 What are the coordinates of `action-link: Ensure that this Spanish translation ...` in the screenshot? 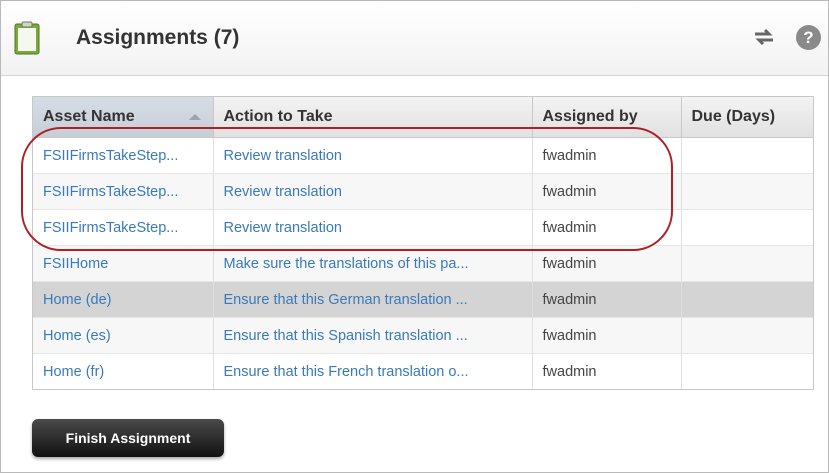 It's located at (346, 336).